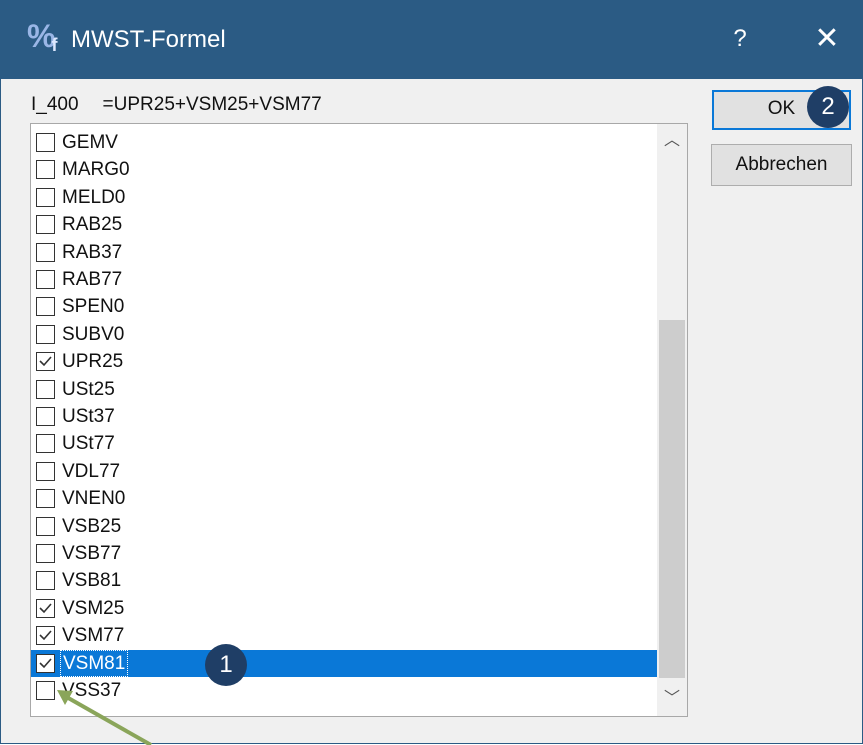  What do you see at coordinates (148, 39) in the screenshot?
I see `window-title: MWST-Formel` at bounding box center [148, 39].